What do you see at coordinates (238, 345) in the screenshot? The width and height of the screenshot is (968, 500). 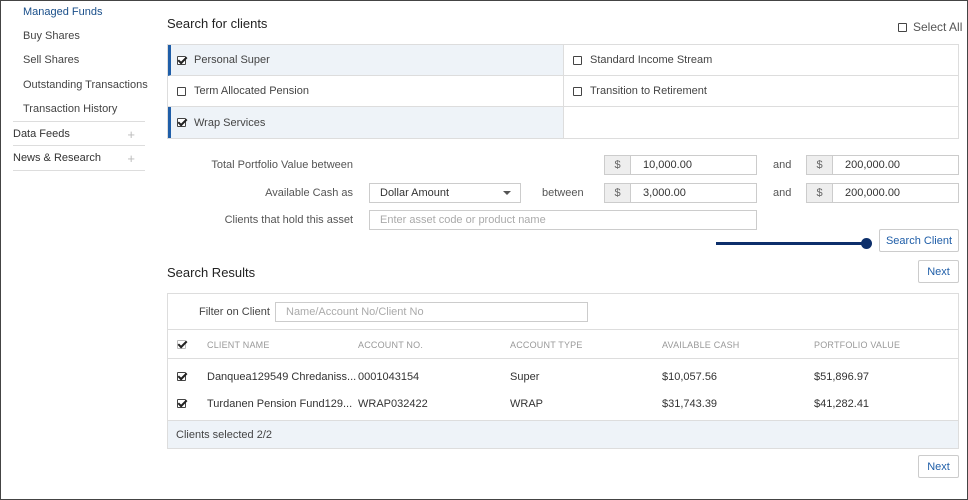 I see `column-header: CLIENT NAME` at bounding box center [238, 345].